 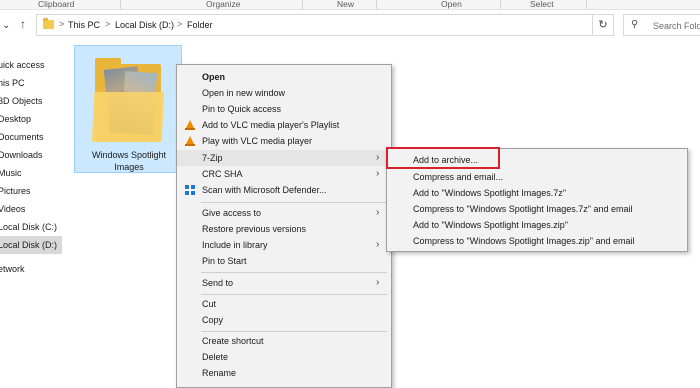 I want to click on address-bar: > This PC > Local Disk (D:) > Folder ⌄, so click(x=324, y=25).